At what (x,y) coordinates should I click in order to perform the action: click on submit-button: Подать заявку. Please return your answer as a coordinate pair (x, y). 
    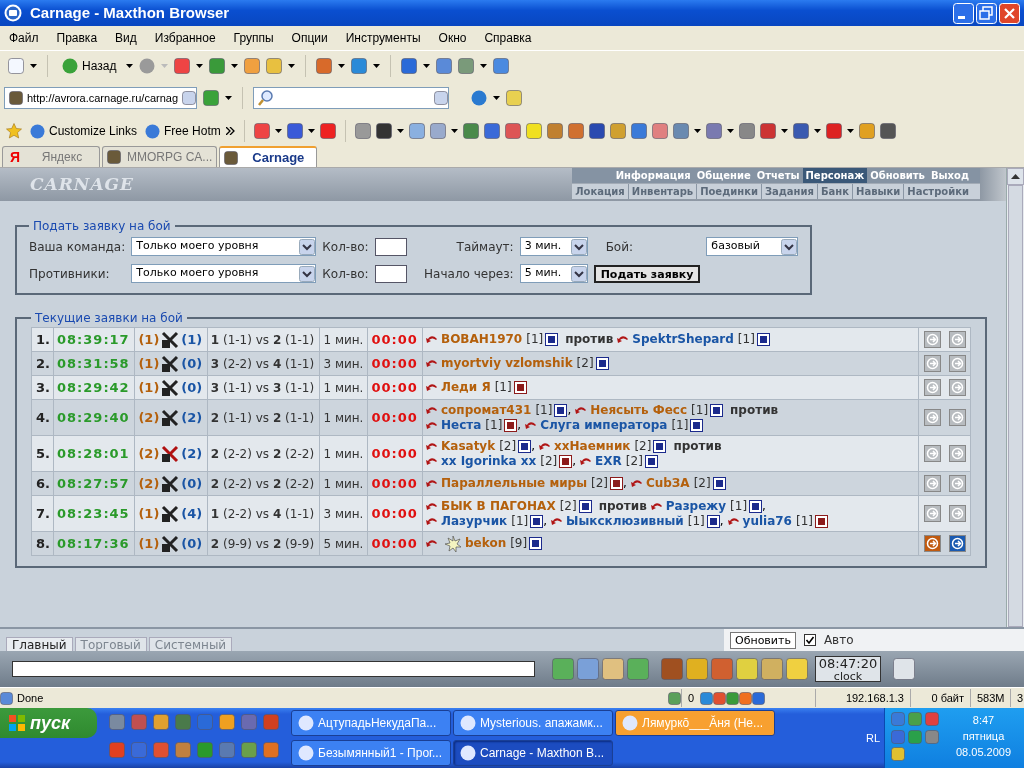
    Looking at the image, I should click on (647, 273).